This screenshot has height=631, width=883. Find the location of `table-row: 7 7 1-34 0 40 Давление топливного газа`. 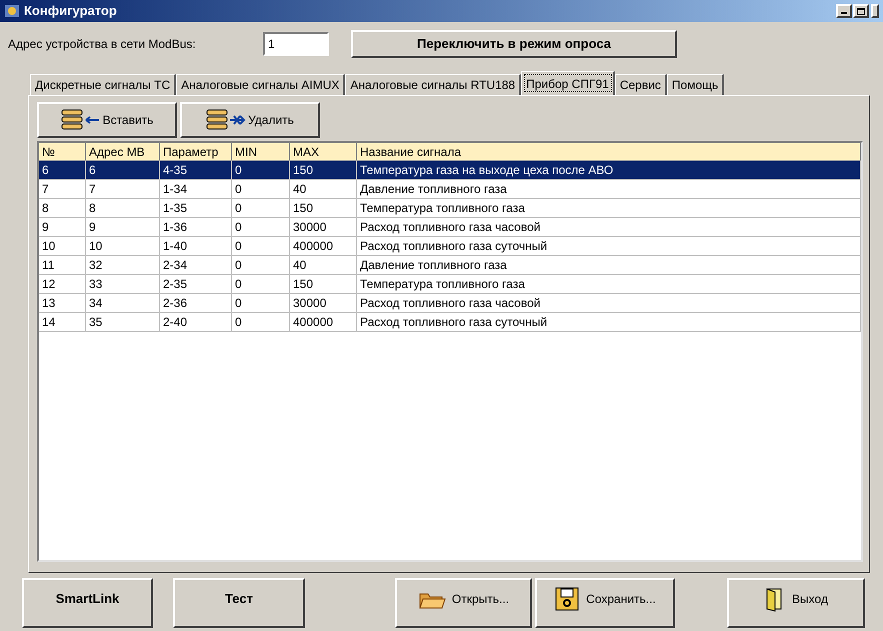

table-row: 7 7 1-34 0 40 Давление топливного газа is located at coordinates (450, 189).